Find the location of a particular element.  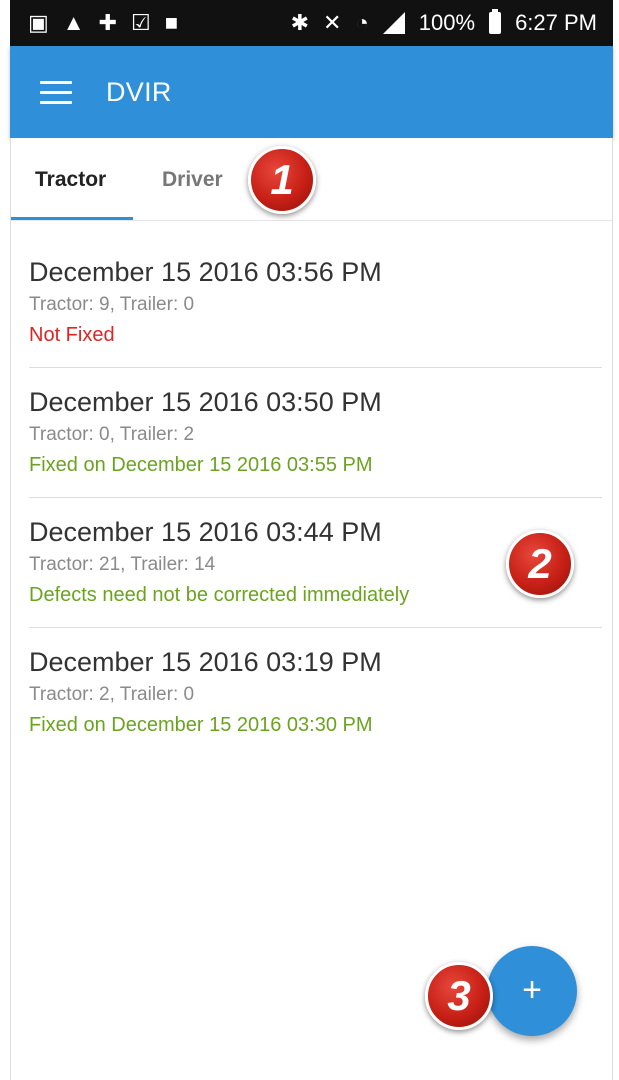

defect-counts: Tractor: 2, Trailer: 0 is located at coordinates (112, 694).